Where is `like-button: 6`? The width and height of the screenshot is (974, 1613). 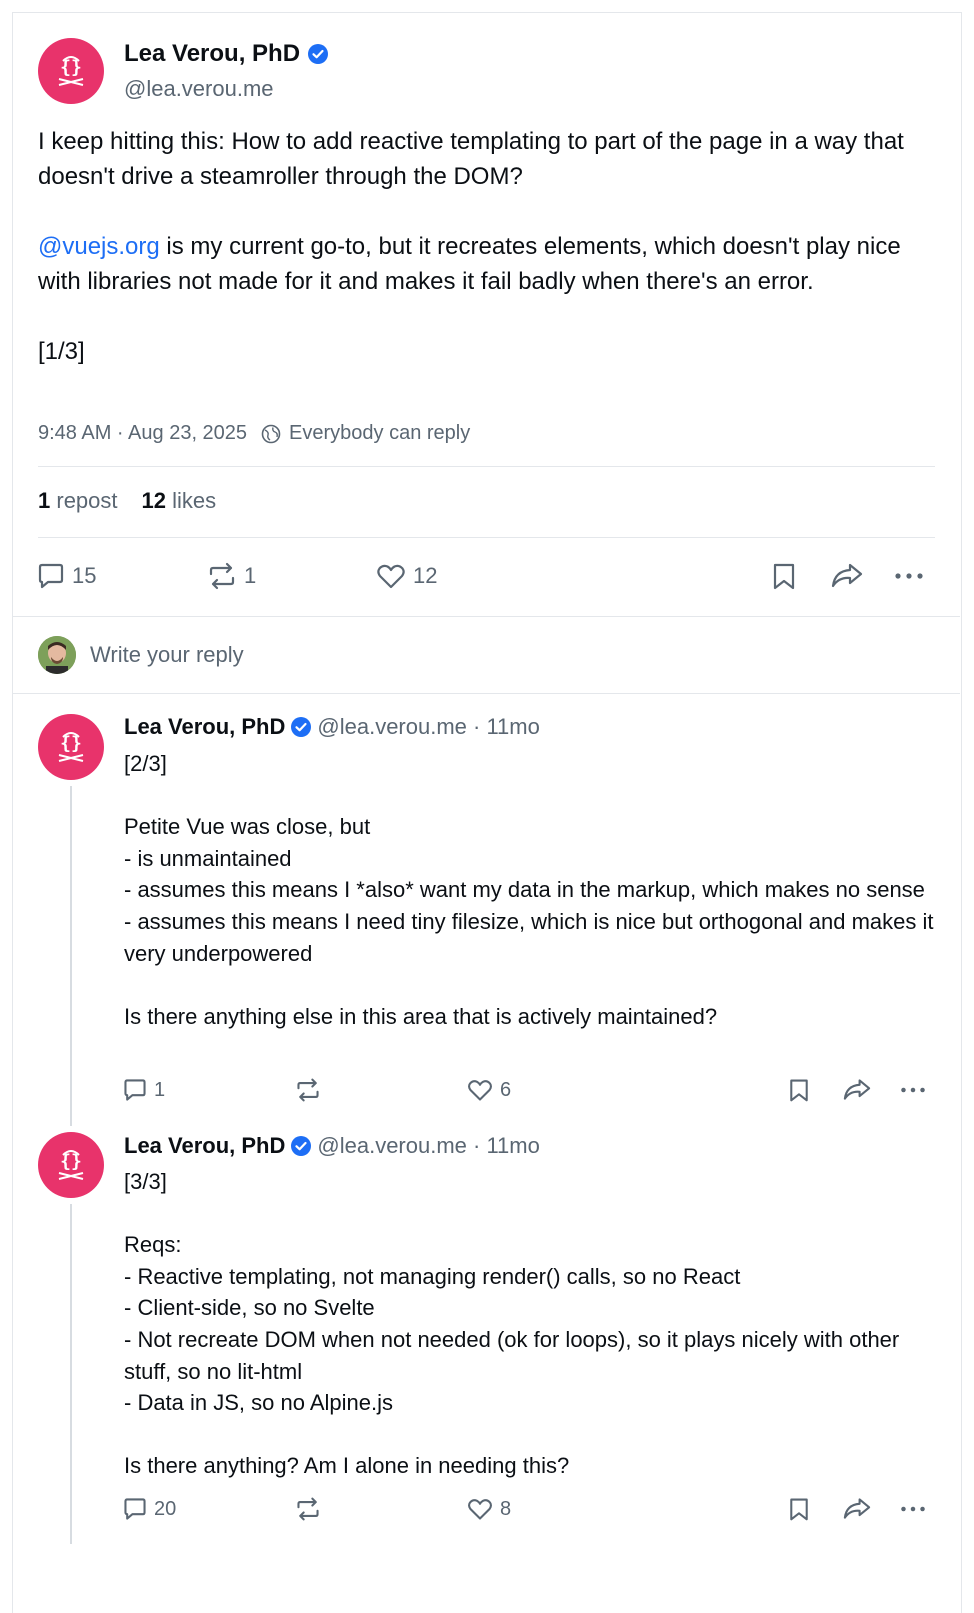
like-button: 6 is located at coordinates (488, 1090).